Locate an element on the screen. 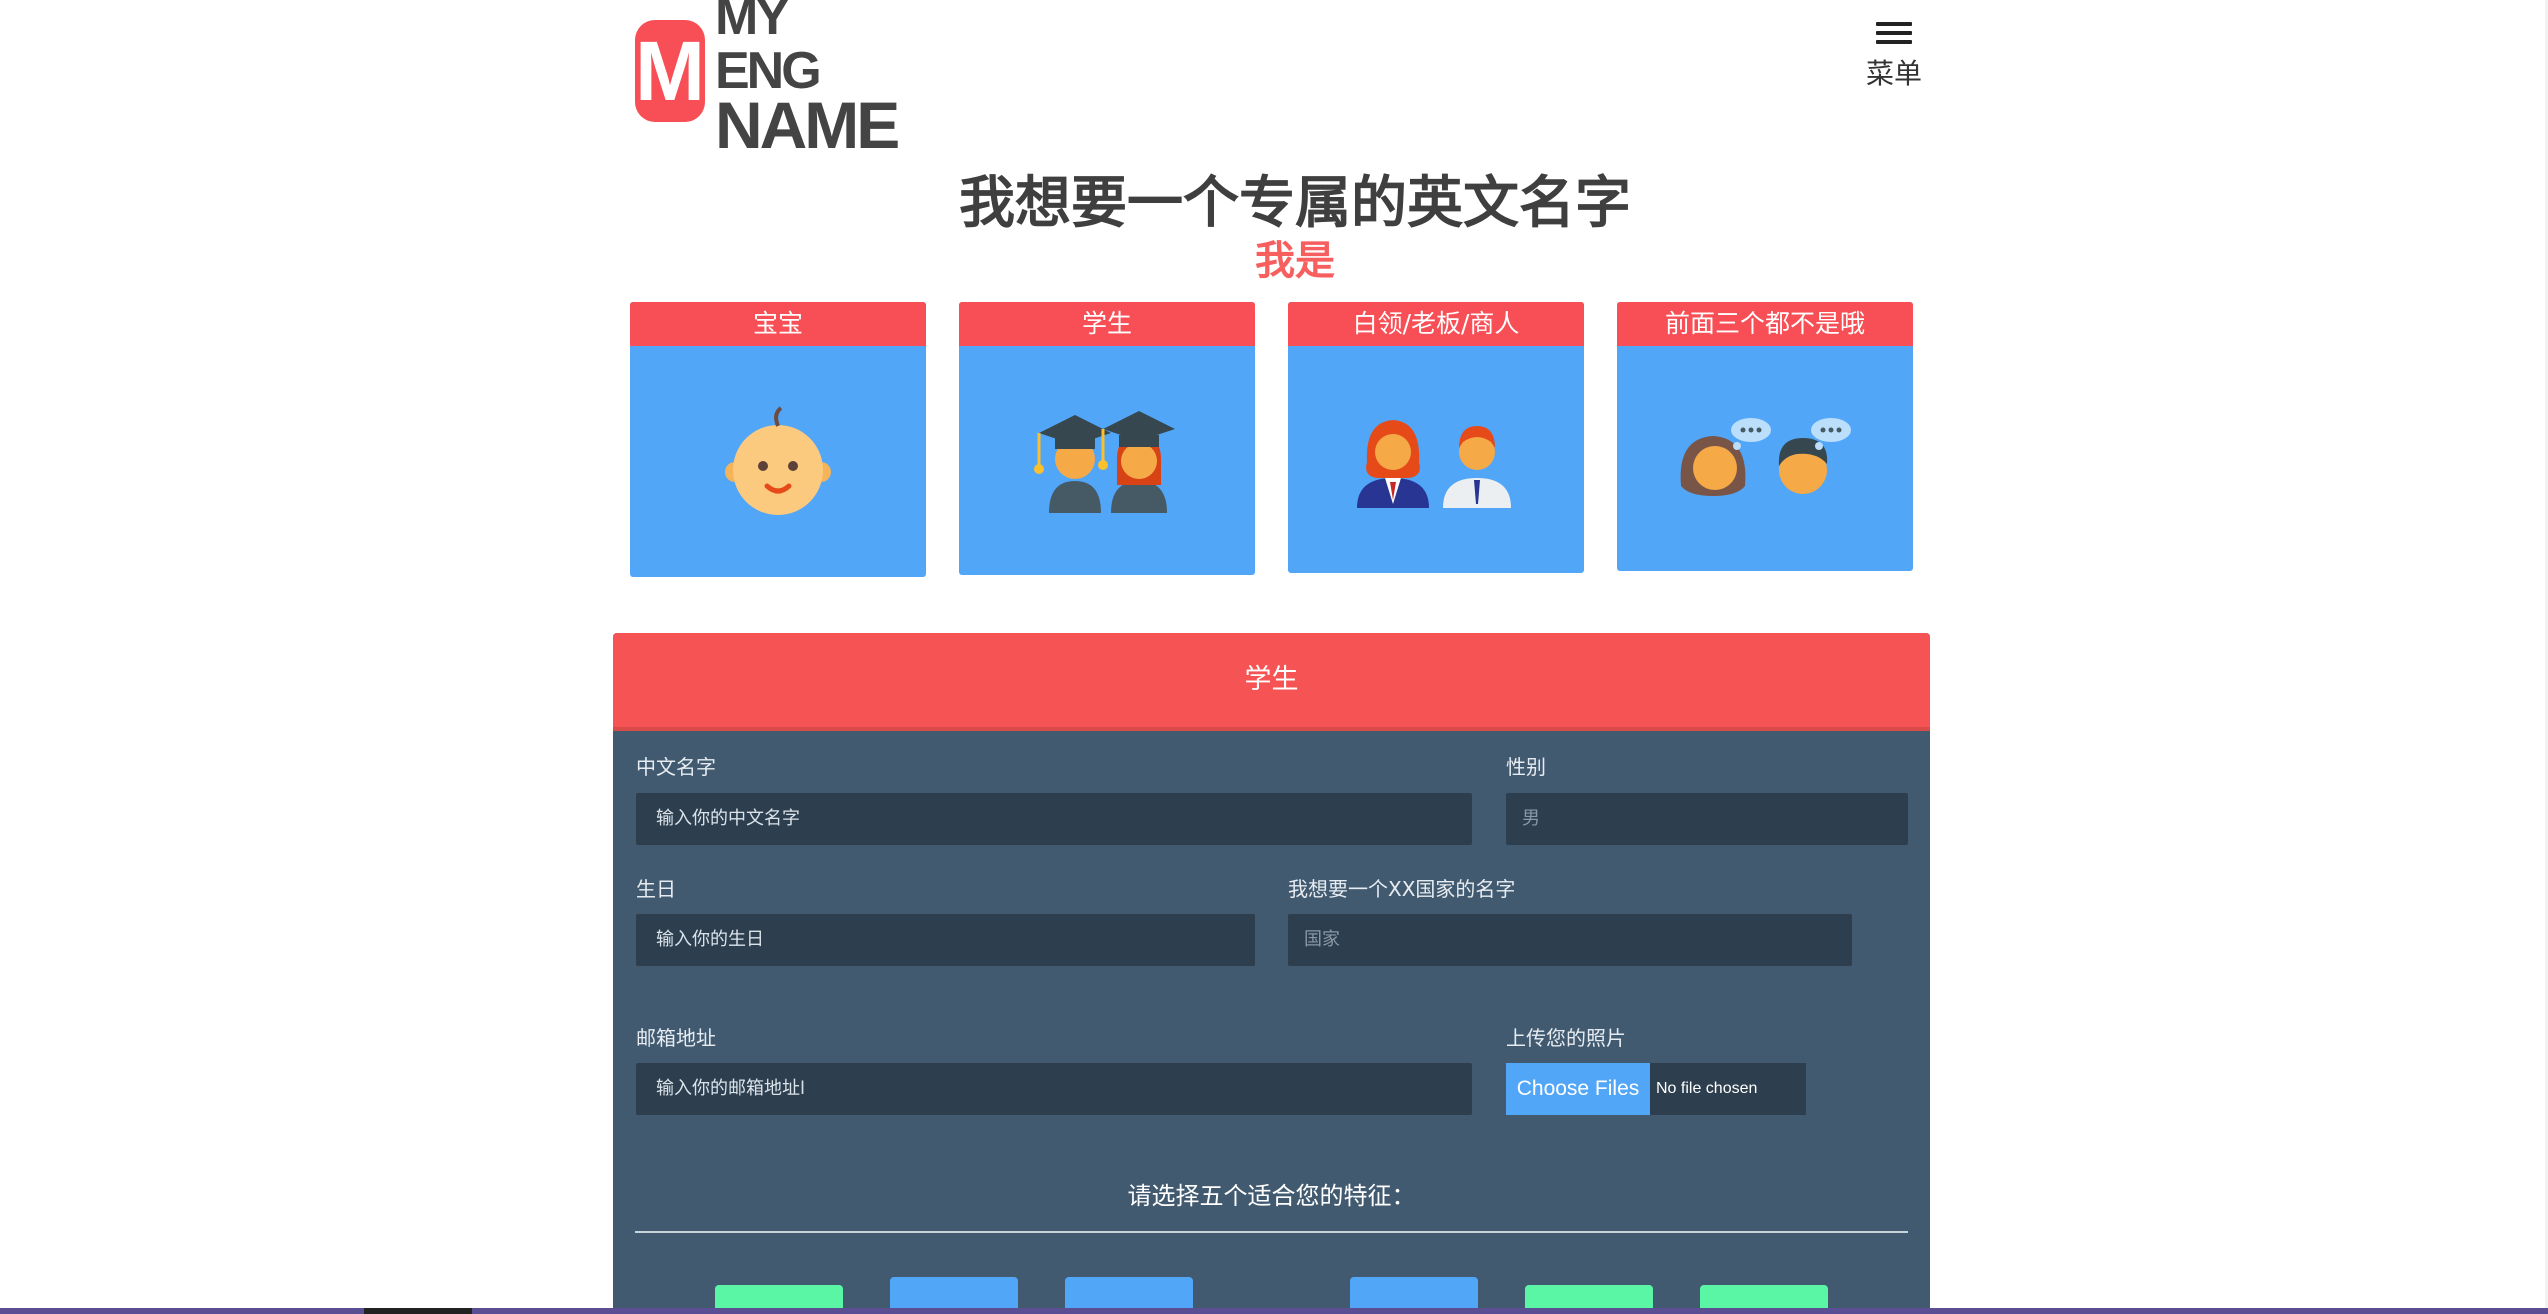 The height and width of the screenshot is (1314, 2548). chinese-name-label: 中文名字 is located at coordinates (676, 767).